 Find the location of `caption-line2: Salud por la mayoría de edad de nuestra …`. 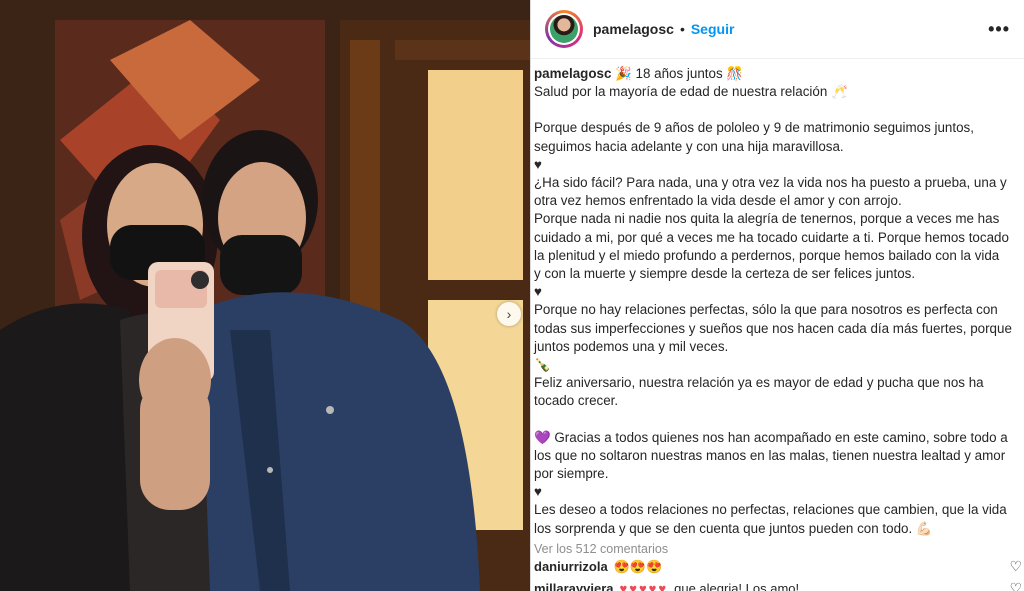

caption-line2: Salud por la mayoría de edad de nuestra … is located at coordinates (691, 92).